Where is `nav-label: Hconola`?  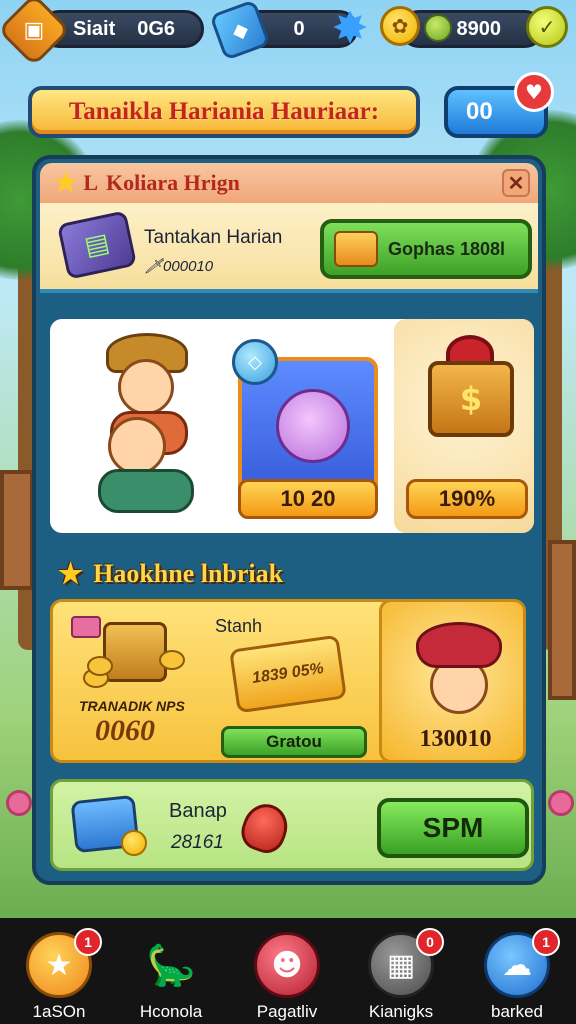 nav-label: Hconola is located at coordinates (171, 1011).